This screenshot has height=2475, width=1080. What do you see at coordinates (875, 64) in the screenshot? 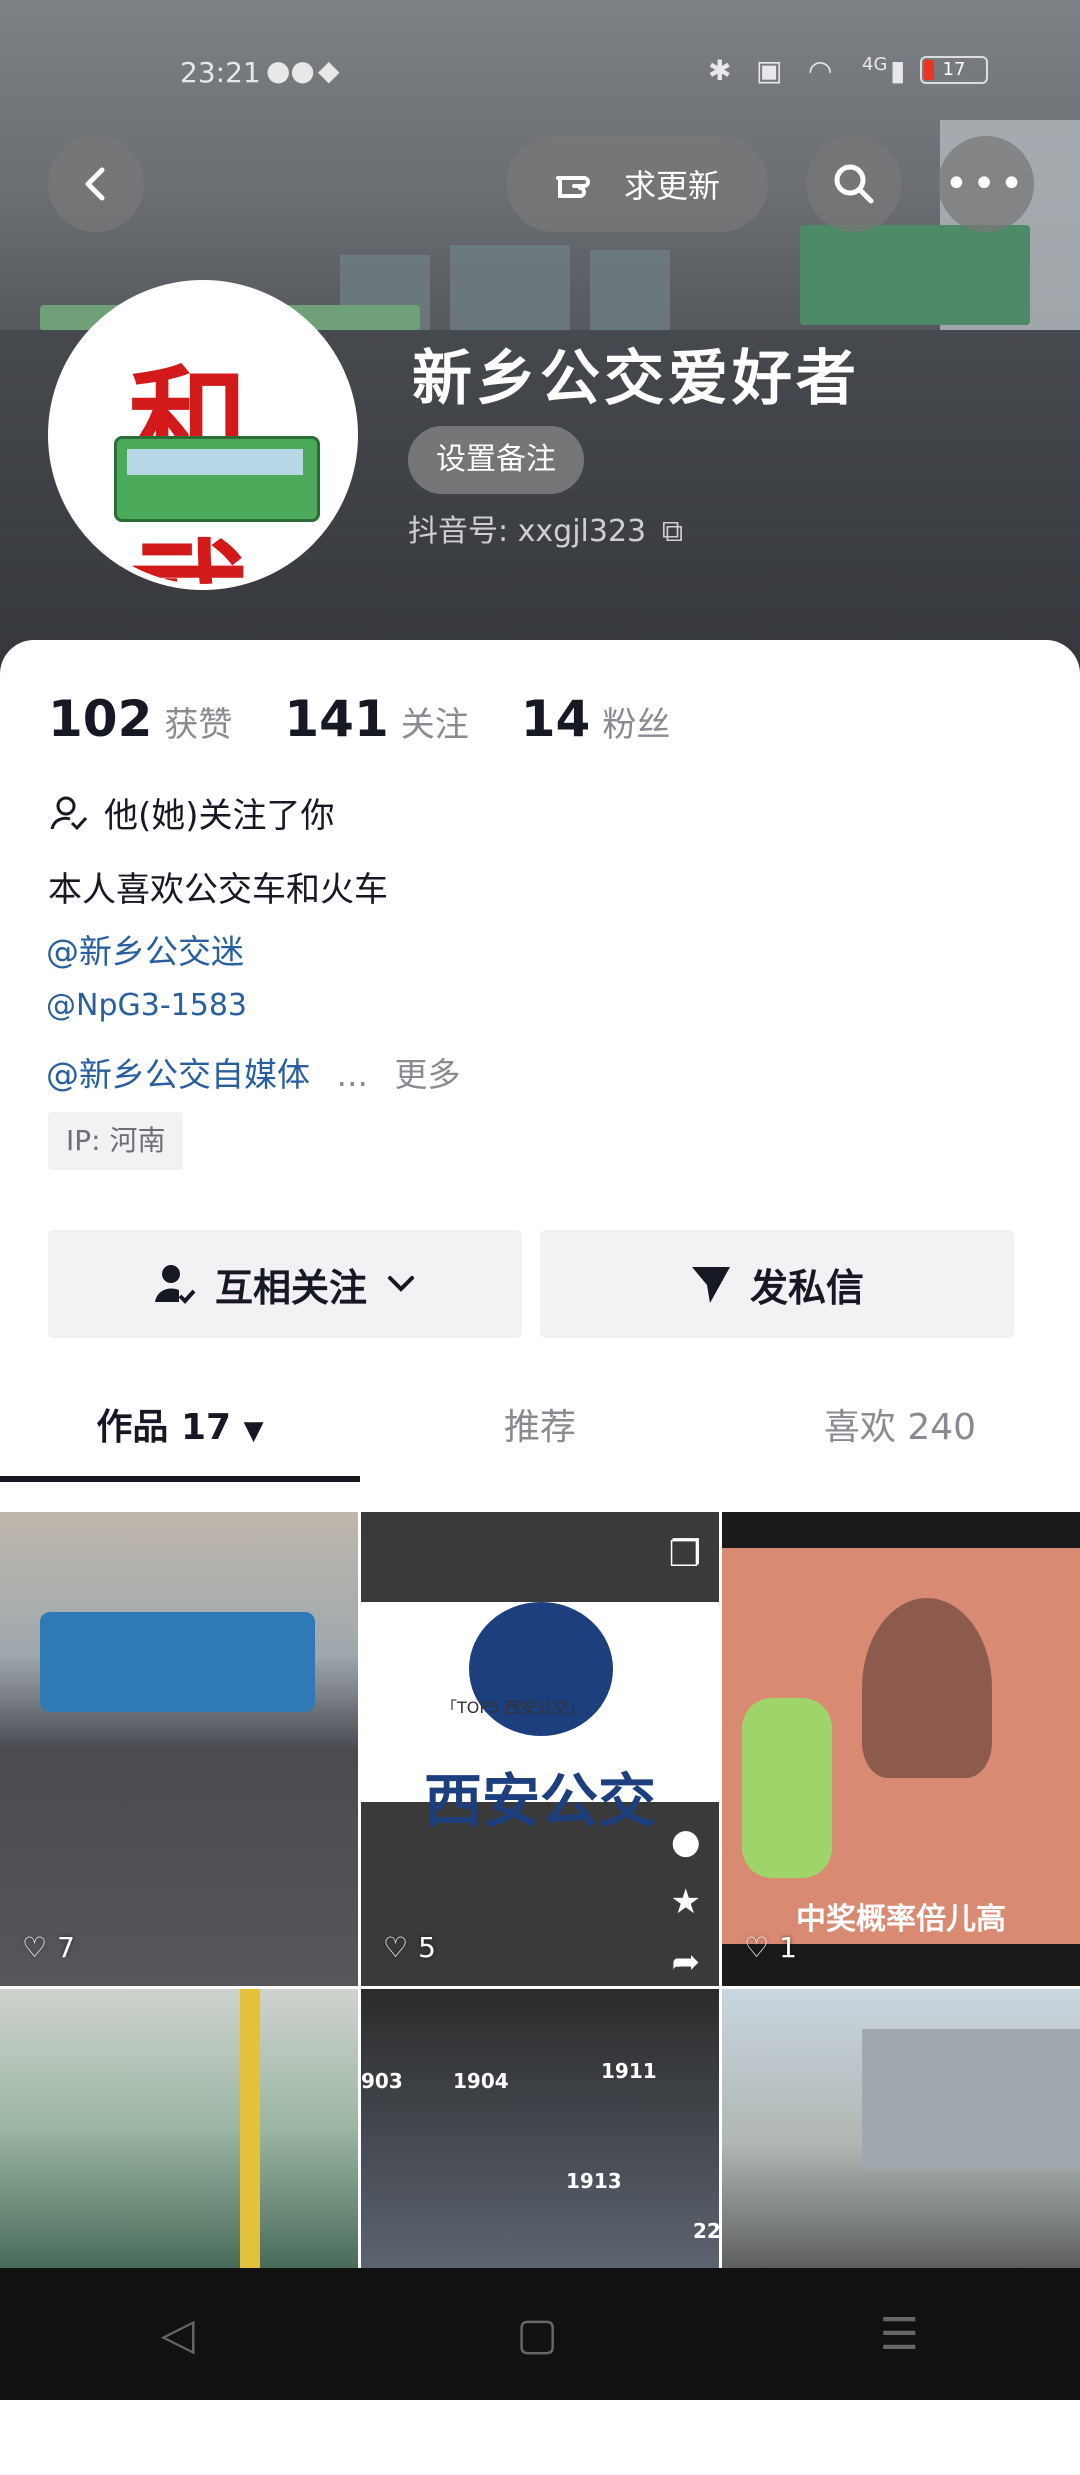
I see `network-label: 4G` at bounding box center [875, 64].